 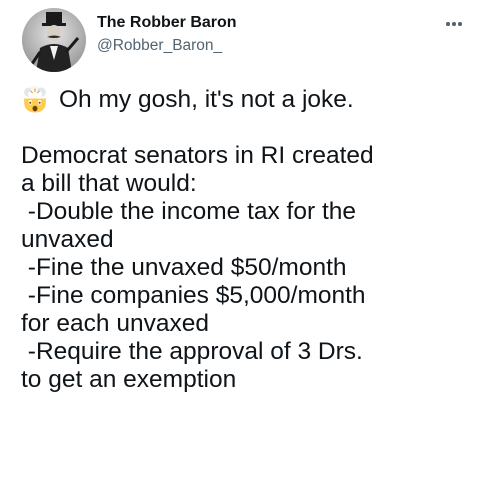 I want to click on tweet-line: for each unvaxed, so click(x=115, y=323).